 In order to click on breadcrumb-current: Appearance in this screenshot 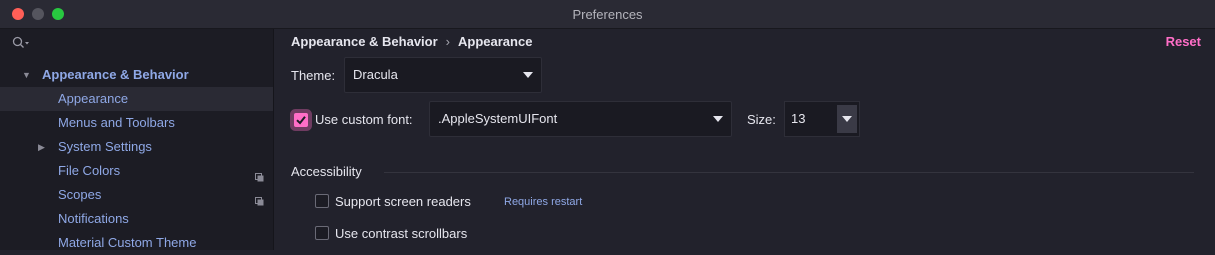, I will do `click(495, 41)`.